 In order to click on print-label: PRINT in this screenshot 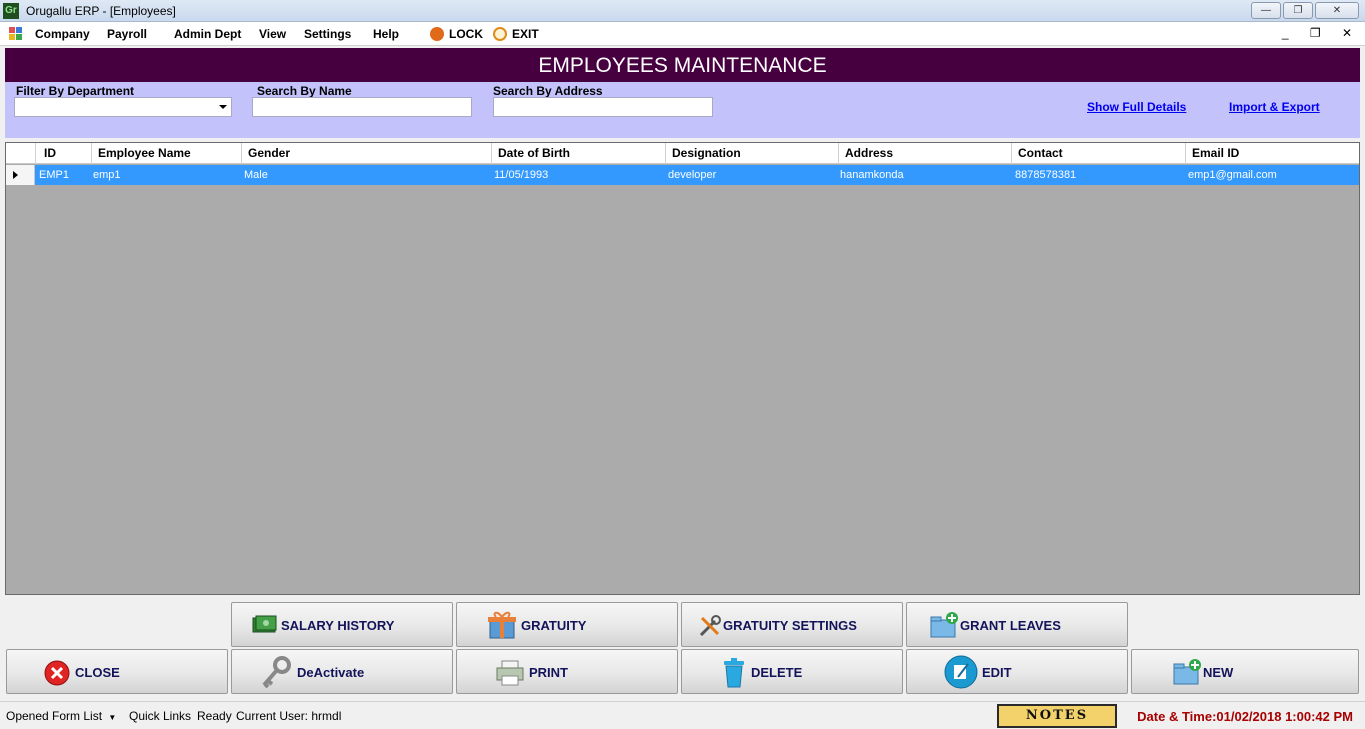, I will do `click(548, 672)`.